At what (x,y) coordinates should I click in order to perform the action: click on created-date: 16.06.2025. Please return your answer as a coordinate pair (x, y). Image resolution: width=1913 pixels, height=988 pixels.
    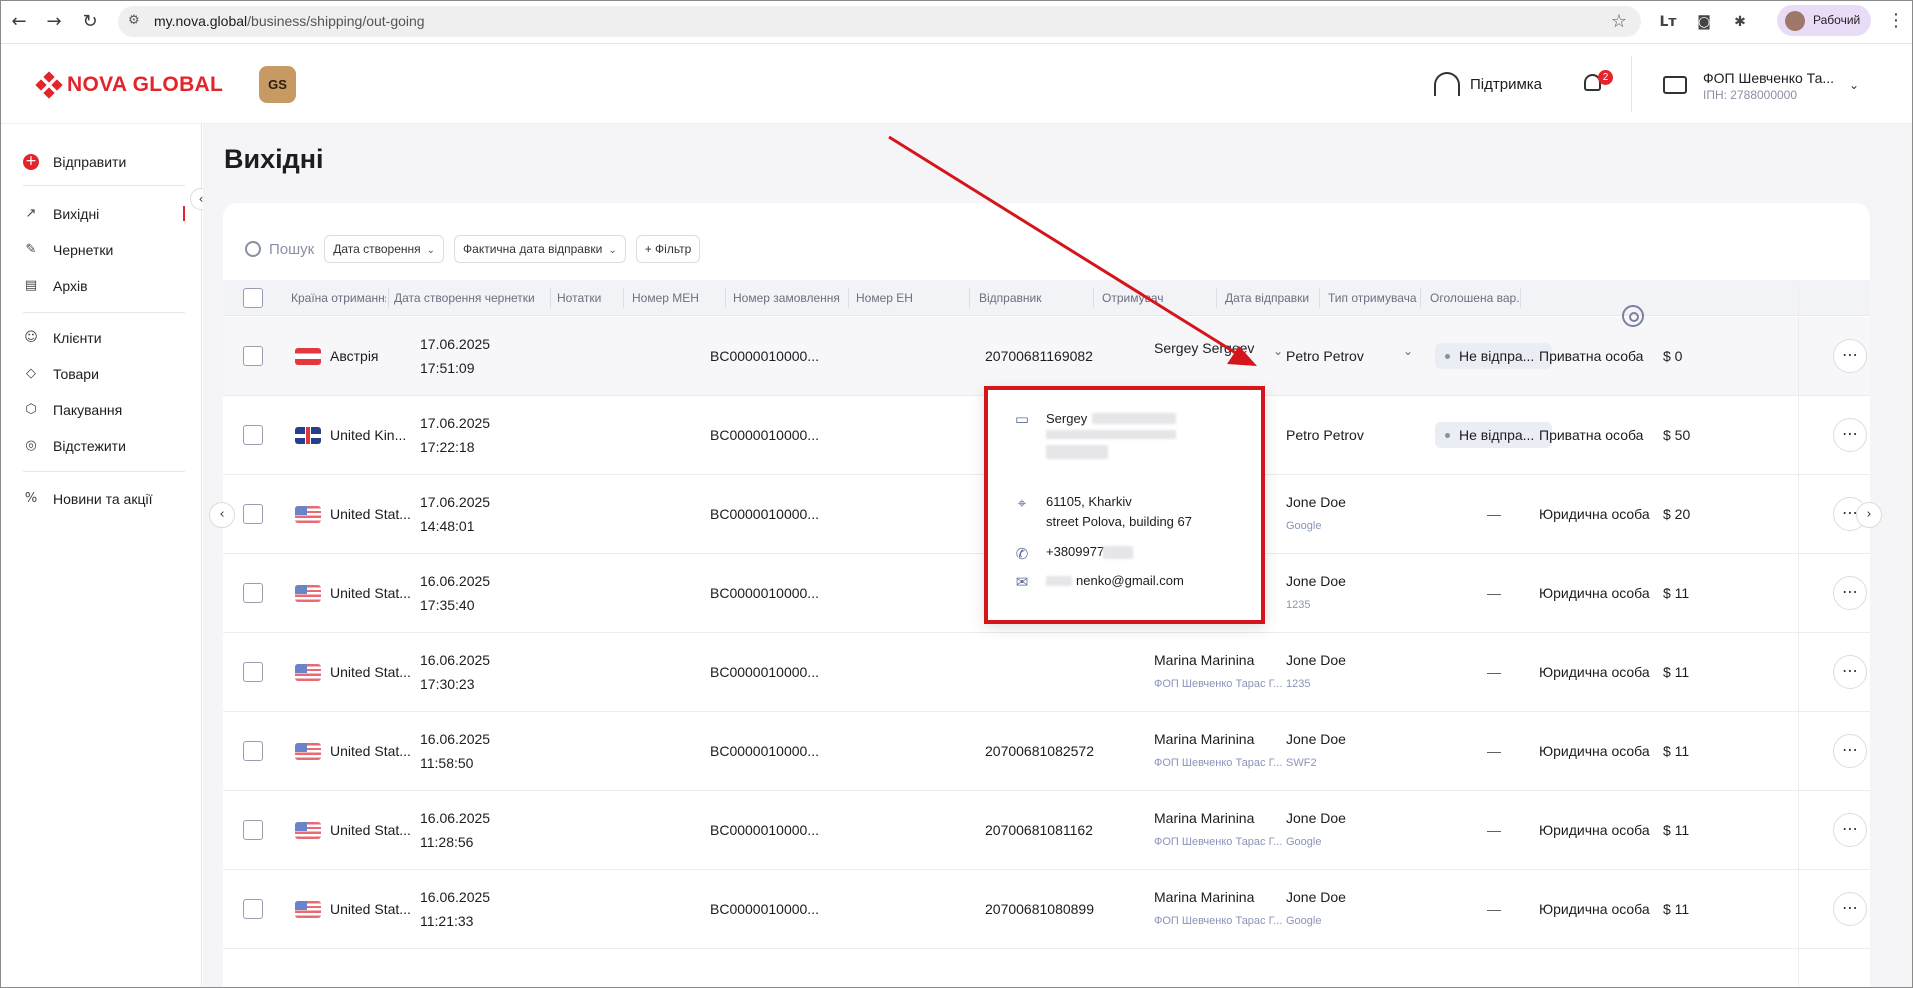
    Looking at the image, I should click on (455, 818).